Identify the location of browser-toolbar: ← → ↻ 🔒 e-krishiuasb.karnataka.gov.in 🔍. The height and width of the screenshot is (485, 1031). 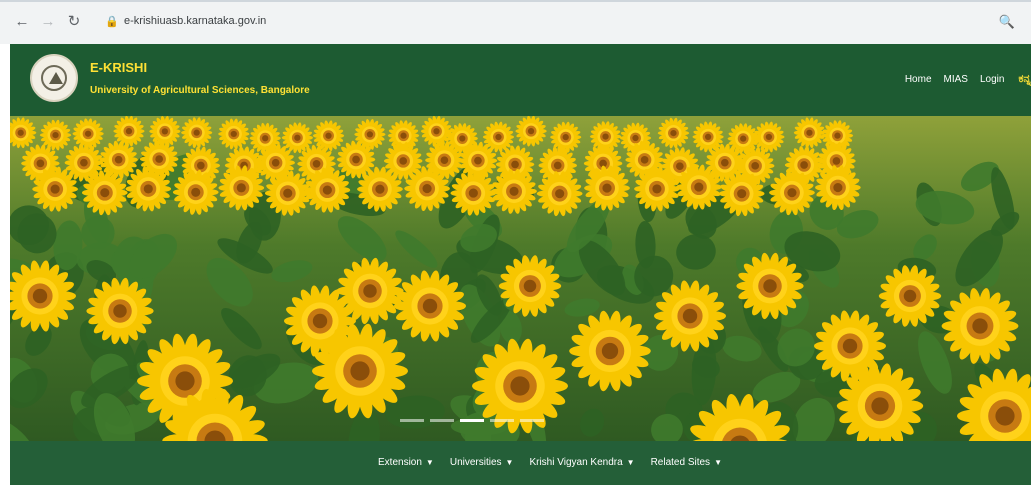
(515, 22).